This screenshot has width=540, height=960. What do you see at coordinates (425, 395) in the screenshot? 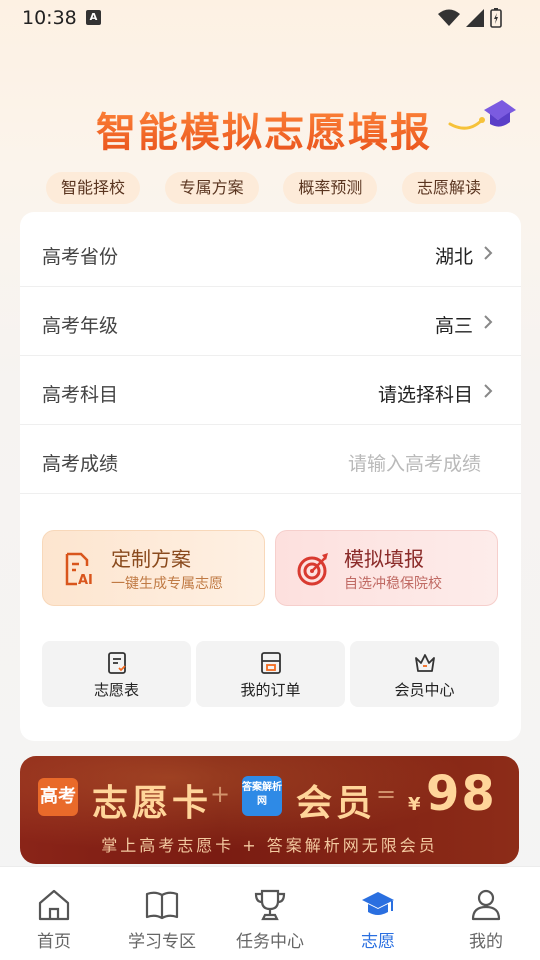
I see `subject-value: 请选择科目` at bounding box center [425, 395].